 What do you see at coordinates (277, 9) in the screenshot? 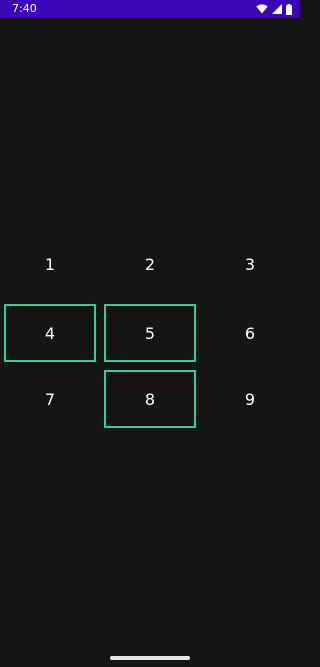
I see `signal-icon` at bounding box center [277, 9].